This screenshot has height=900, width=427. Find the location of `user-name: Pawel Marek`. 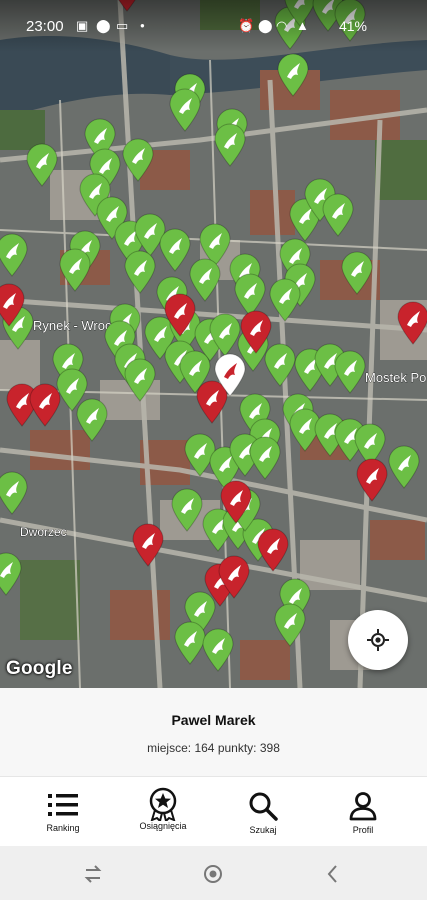

user-name: Pawel Marek is located at coordinates (213, 720).